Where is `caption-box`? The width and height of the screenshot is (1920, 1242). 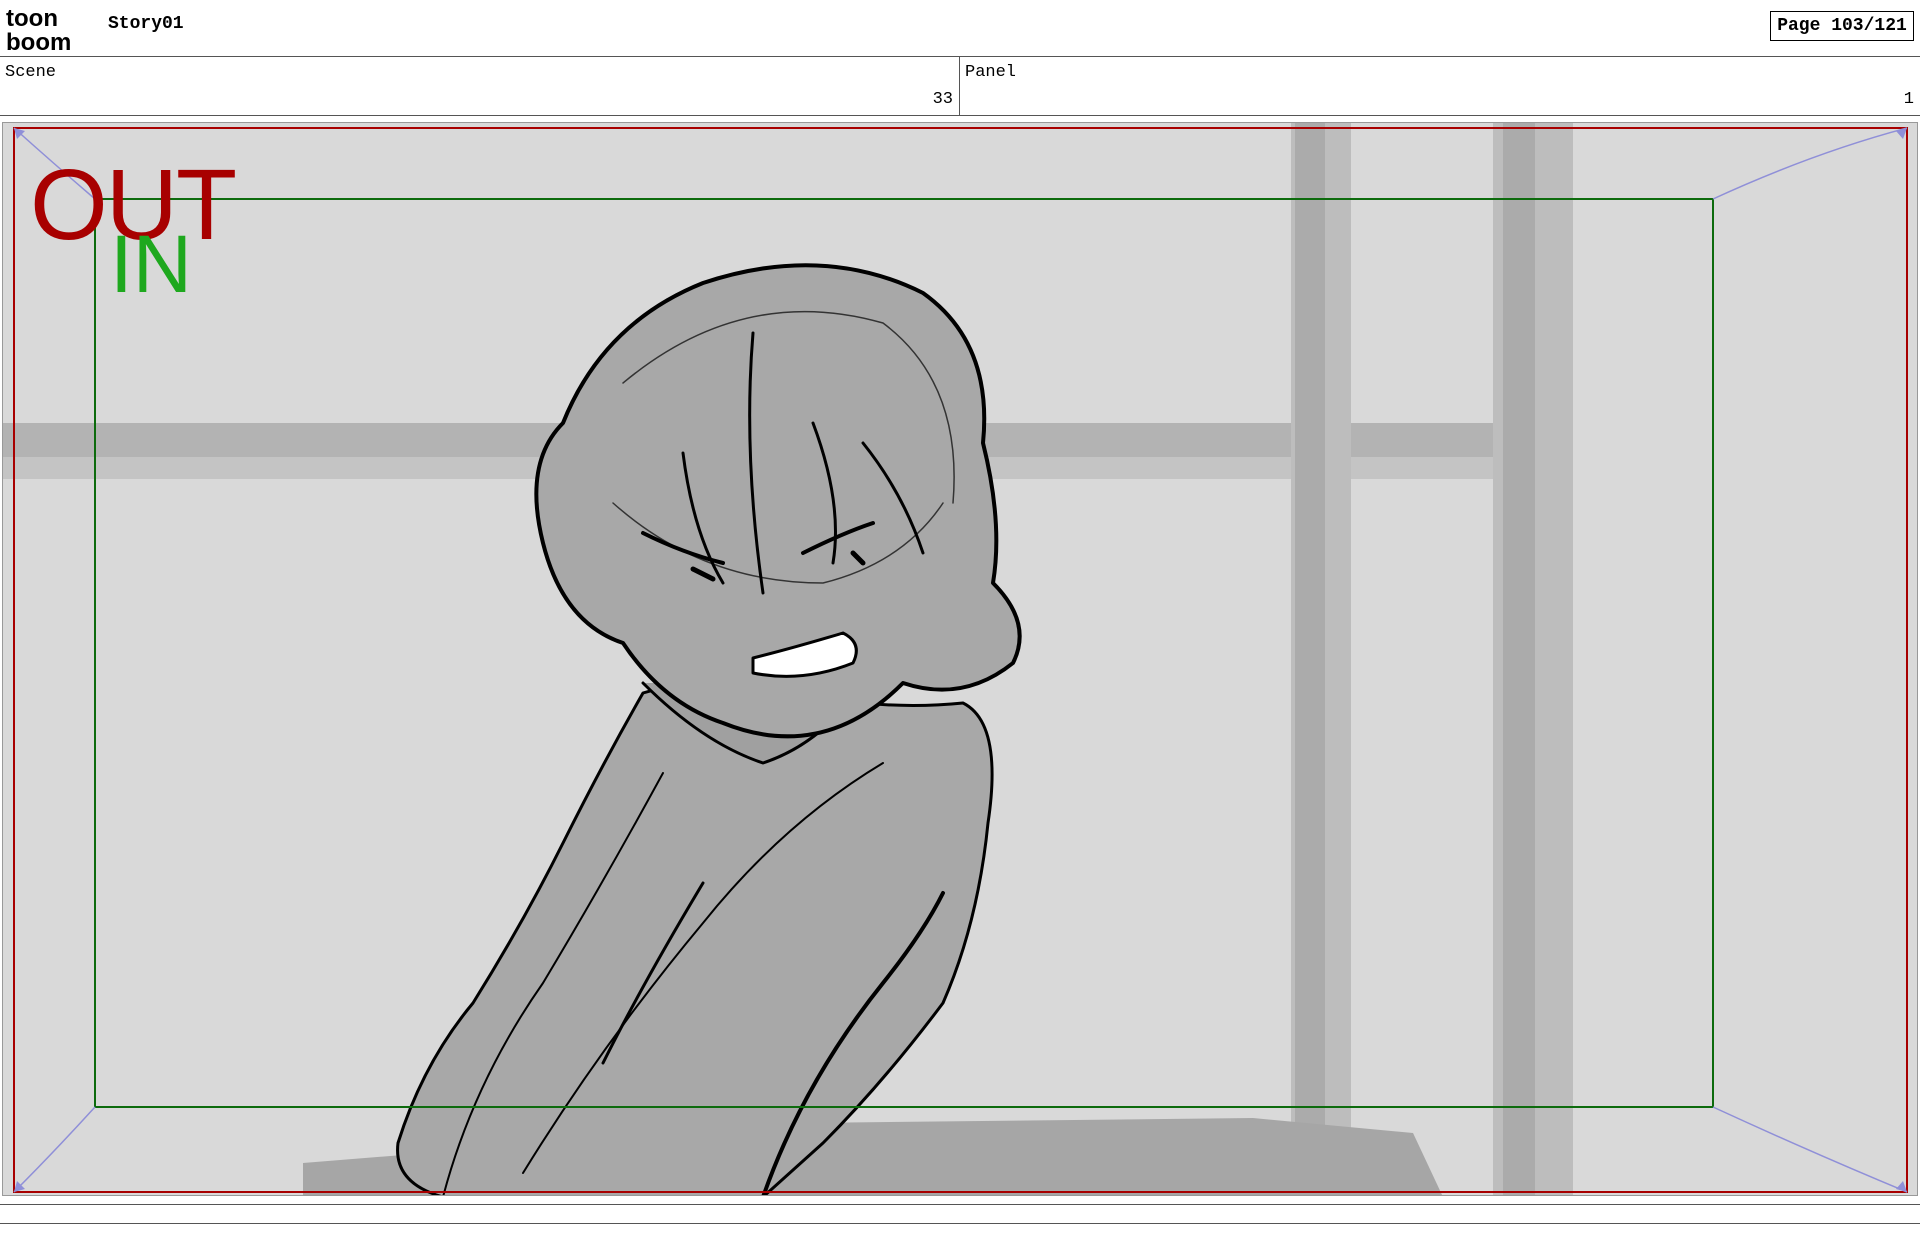 caption-box is located at coordinates (960, 1214).